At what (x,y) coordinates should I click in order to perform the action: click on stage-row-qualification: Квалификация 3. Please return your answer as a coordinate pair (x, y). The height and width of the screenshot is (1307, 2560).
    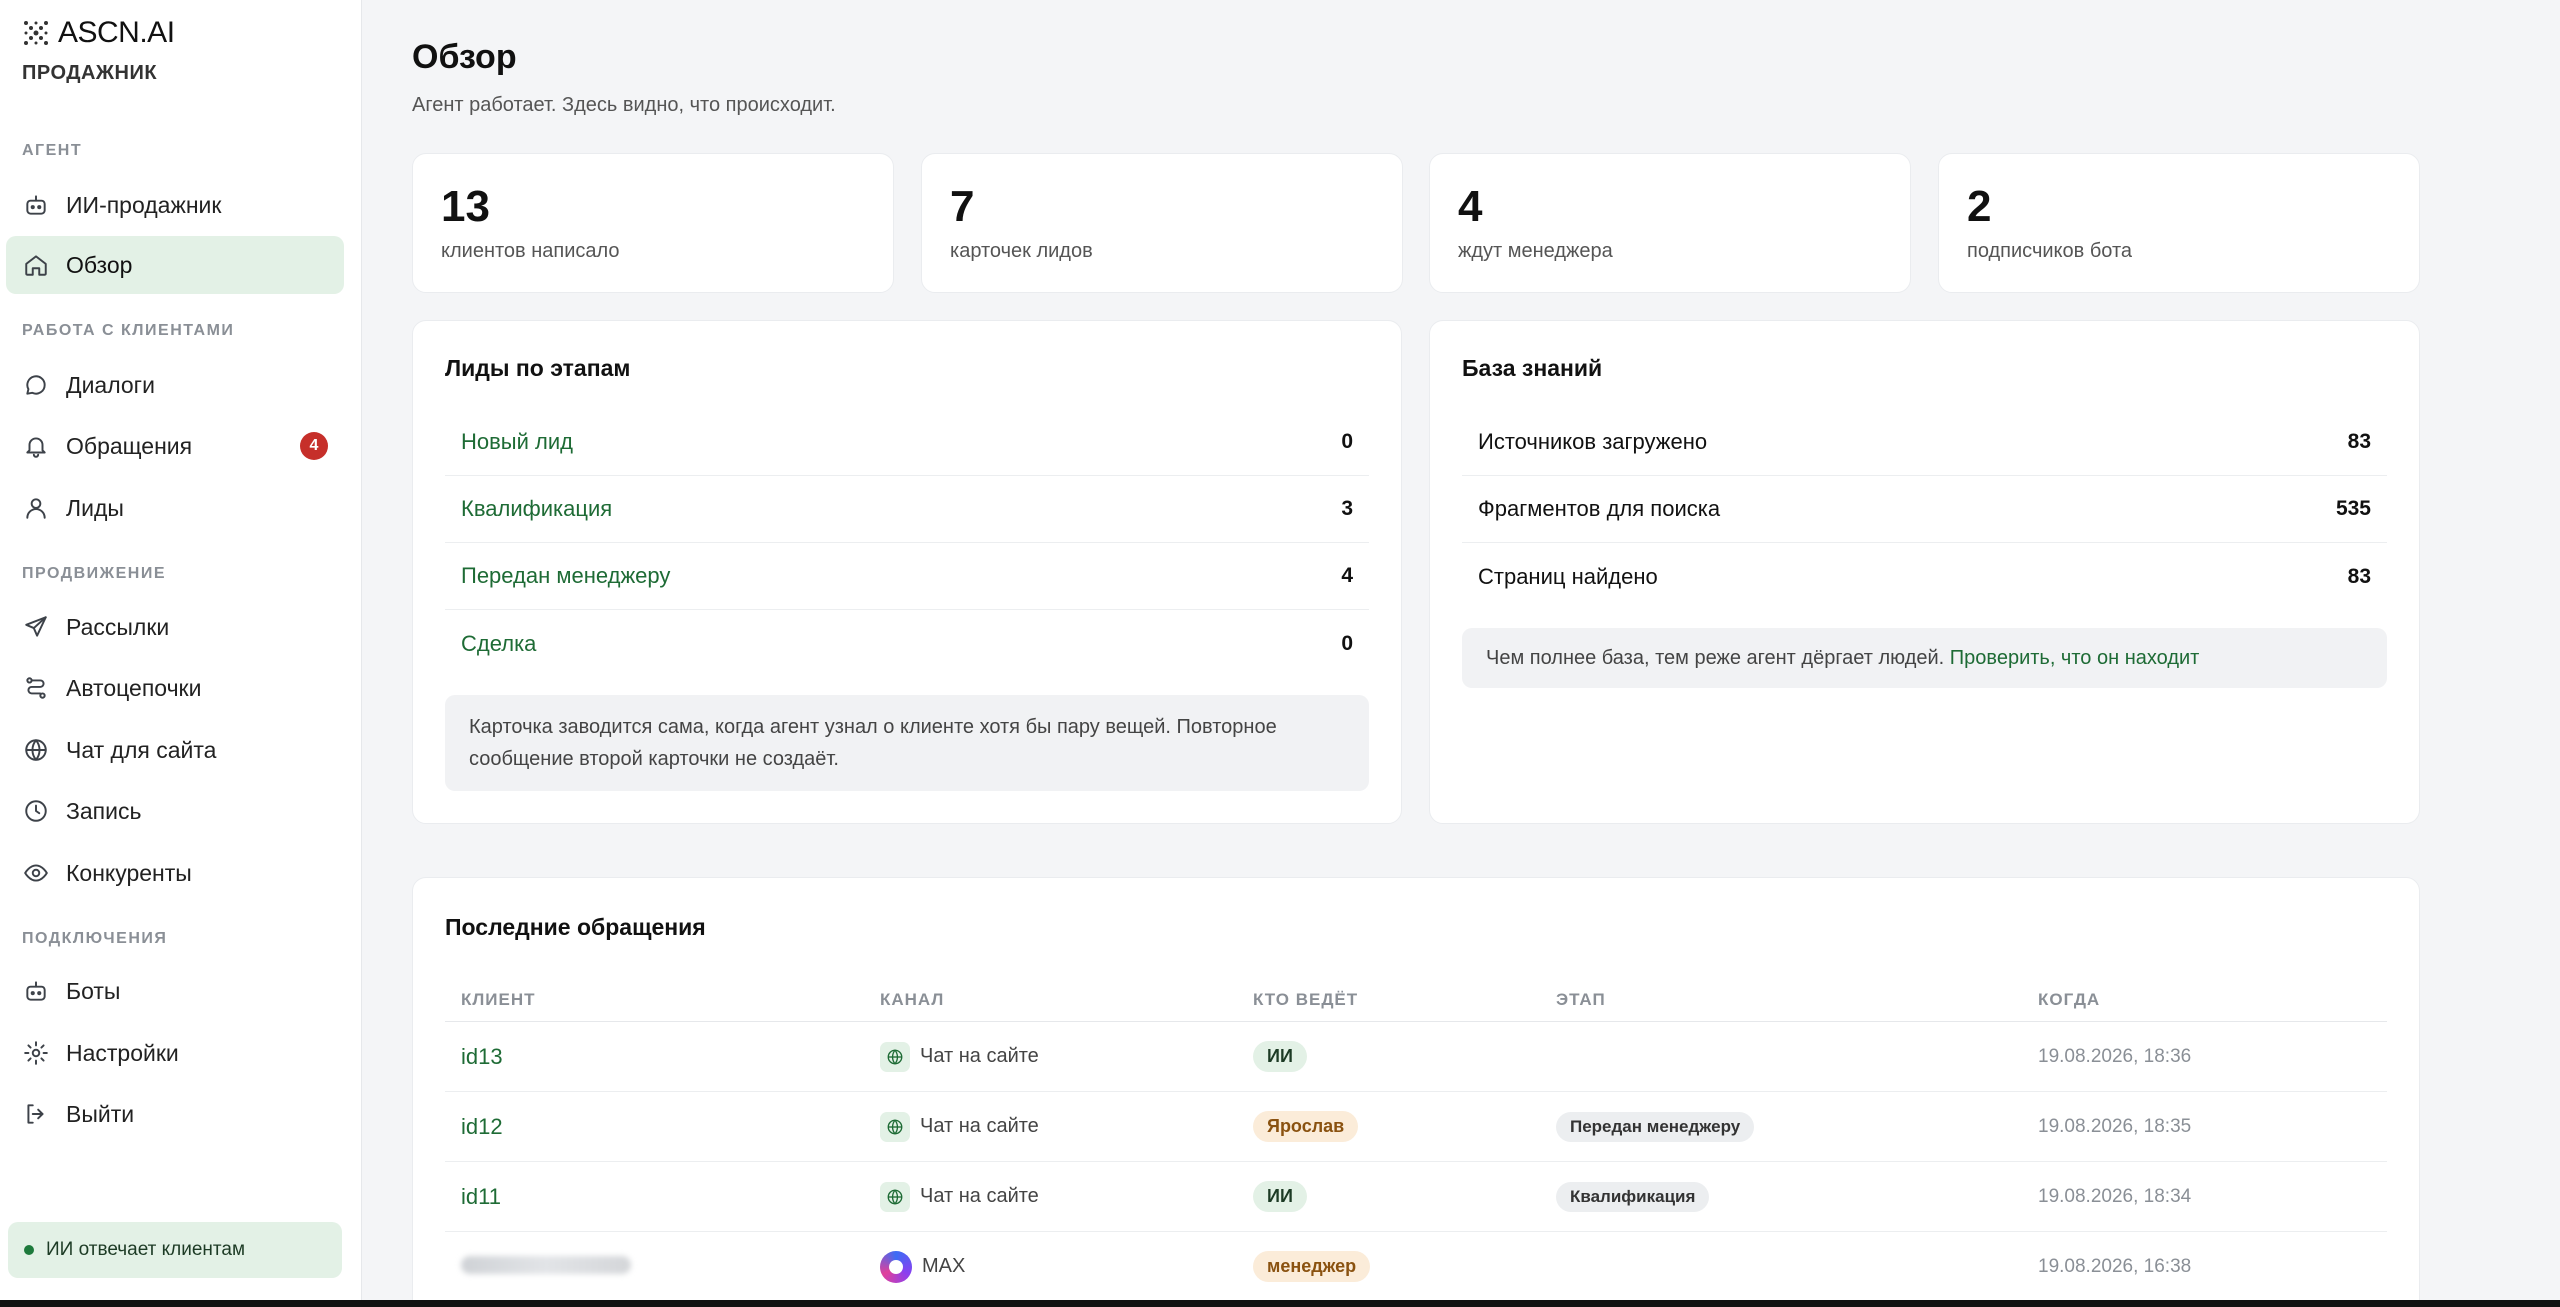
    Looking at the image, I should click on (907, 509).